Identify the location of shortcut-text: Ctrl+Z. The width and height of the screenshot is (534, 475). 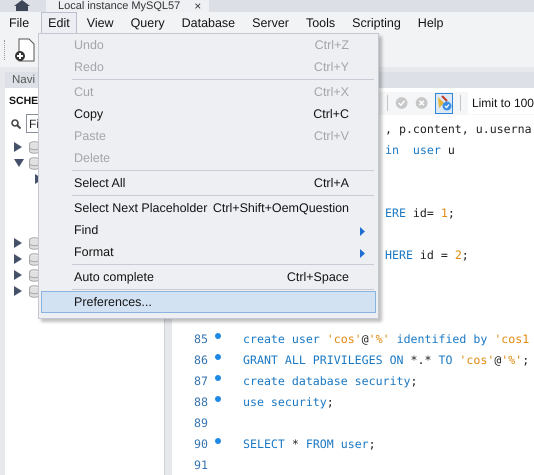
(331, 45).